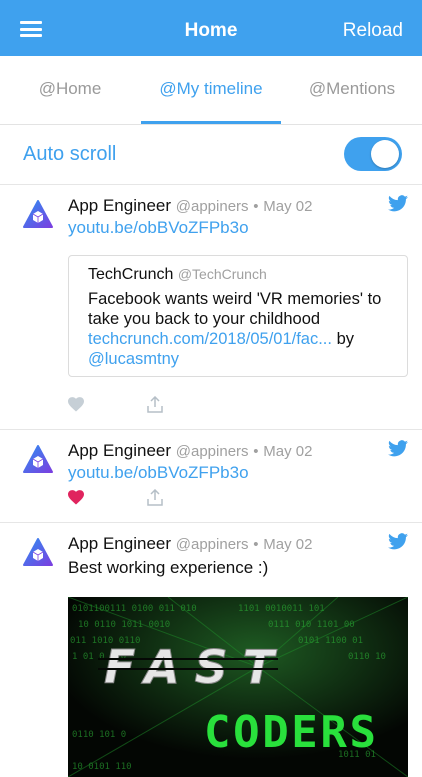 The width and height of the screenshot is (422, 777). Describe the element at coordinates (102, 767) in the screenshot. I see `svg-text: 10 0101 110` at that location.